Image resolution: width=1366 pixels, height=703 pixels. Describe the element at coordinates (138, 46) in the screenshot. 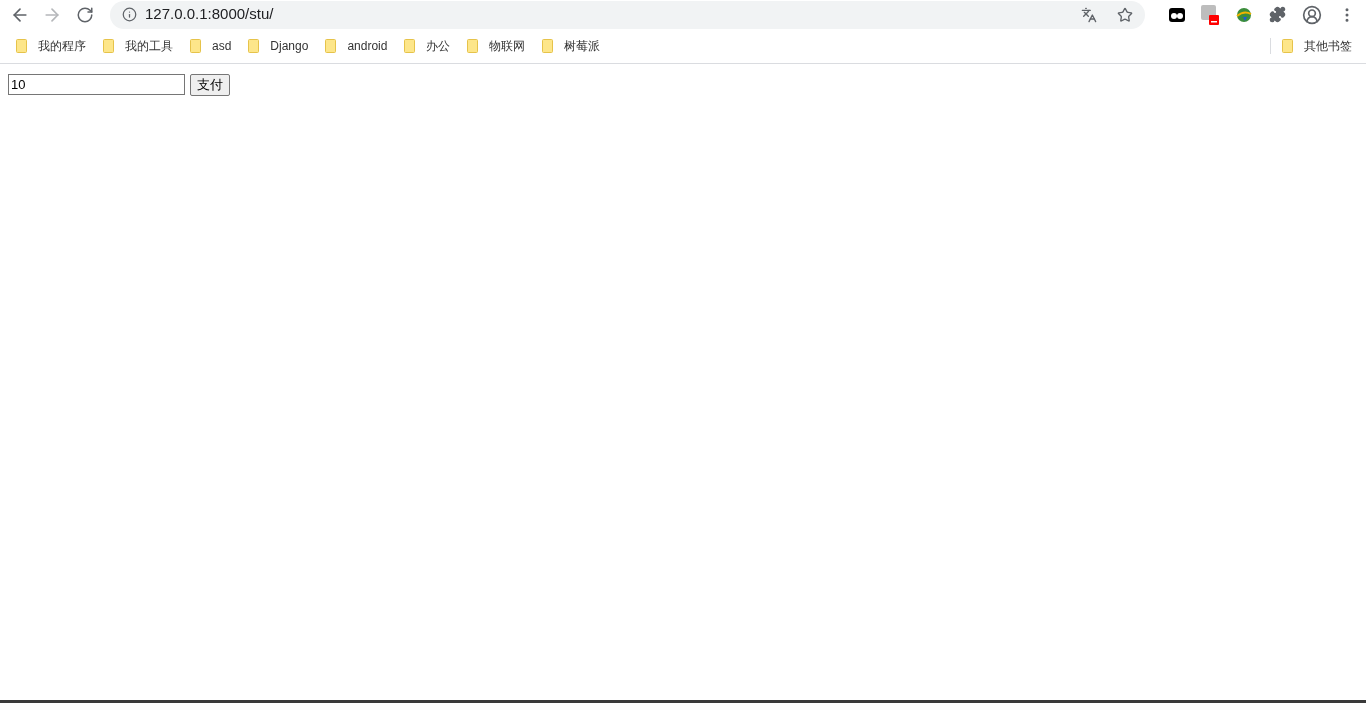

I see `bookmark-item: 我的工具` at that location.